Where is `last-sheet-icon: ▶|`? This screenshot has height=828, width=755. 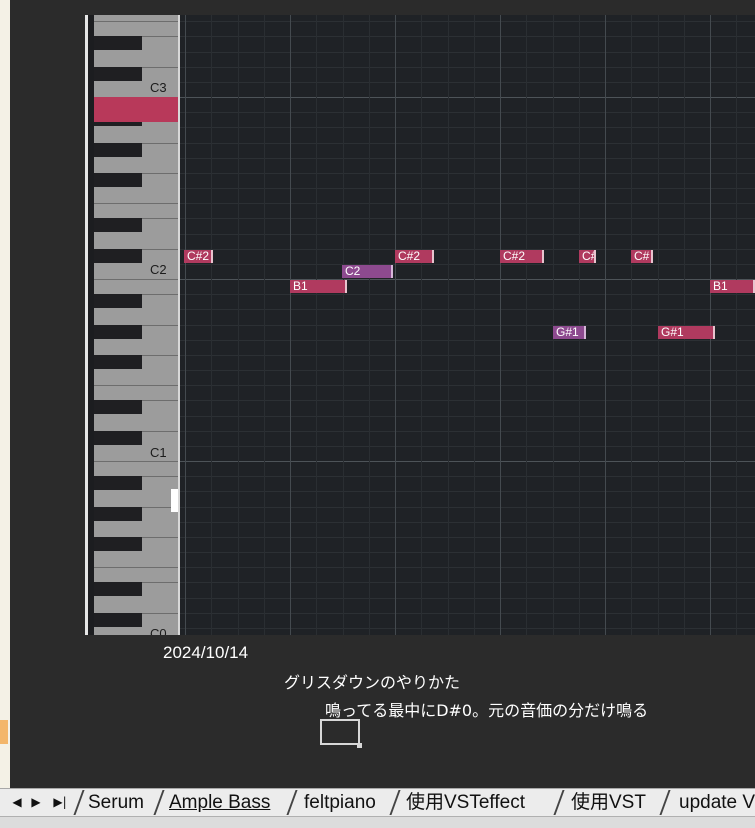
last-sheet-icon: ▶| is located at coordinates (60, 802).